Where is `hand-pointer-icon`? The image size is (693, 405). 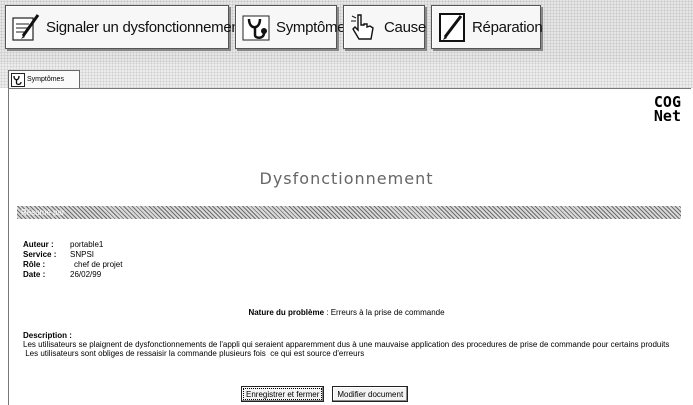 hand-pointer-icon is located at coordinates (362, 27).